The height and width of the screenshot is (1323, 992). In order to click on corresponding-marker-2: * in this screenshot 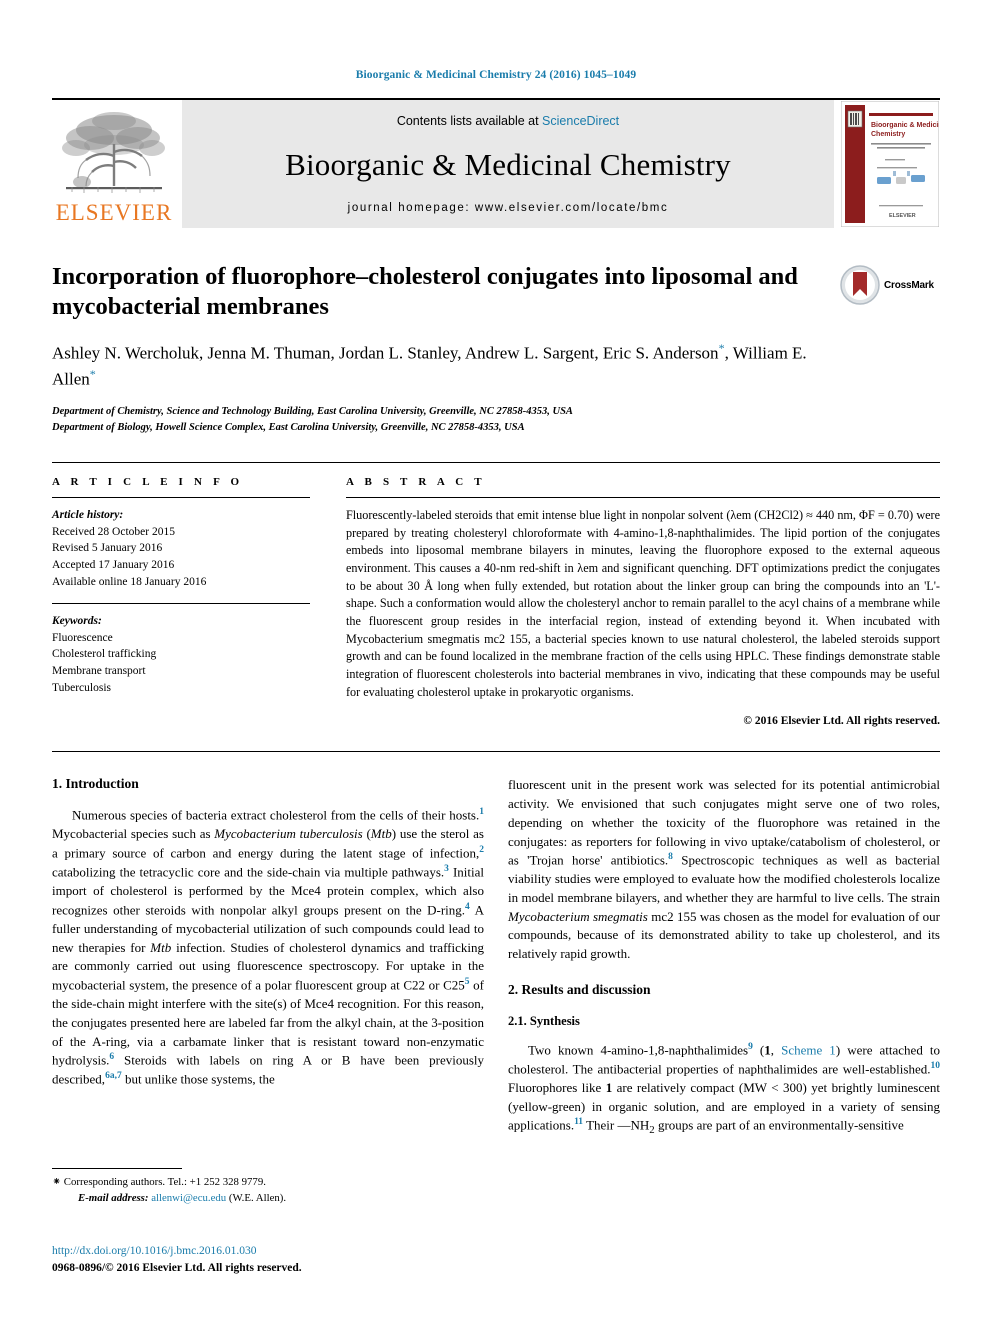, I will do `click(92, 374)`.